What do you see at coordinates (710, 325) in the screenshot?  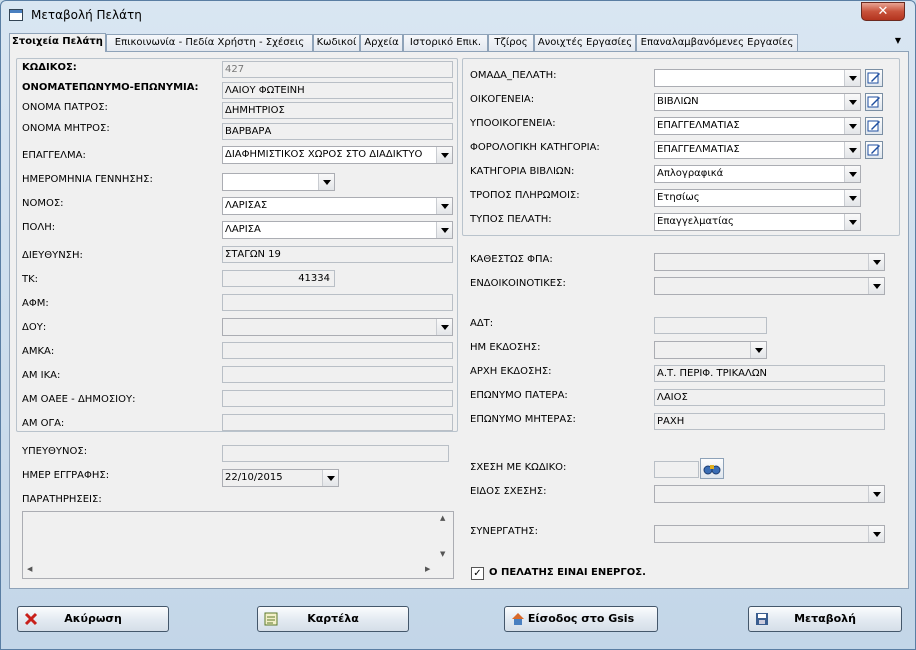 I see `adt-field` at bounding box center [710, 325].